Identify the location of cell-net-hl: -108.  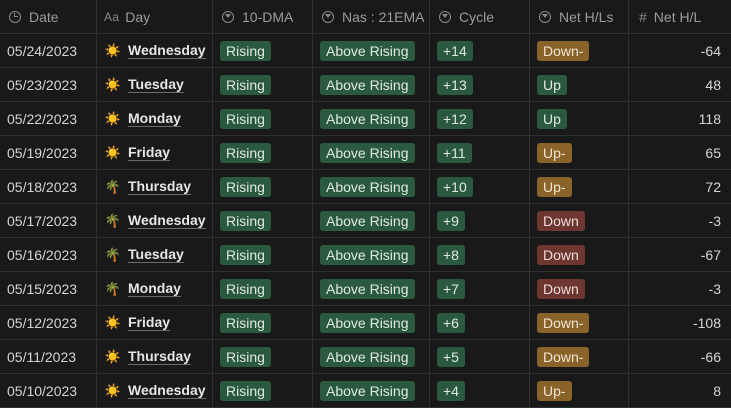
(680, 322).